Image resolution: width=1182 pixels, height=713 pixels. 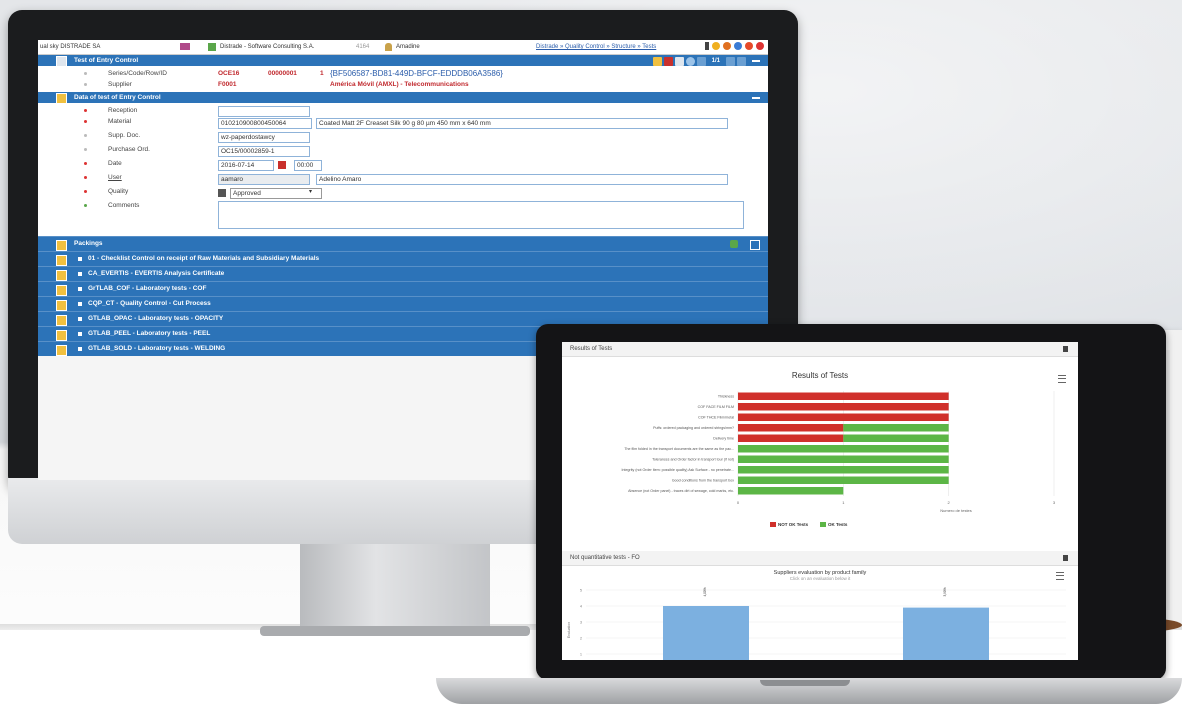 What do you see at coordinates (222, 193) in the screenshot?
I see `quality-icon` at bounding box center [222, 193].